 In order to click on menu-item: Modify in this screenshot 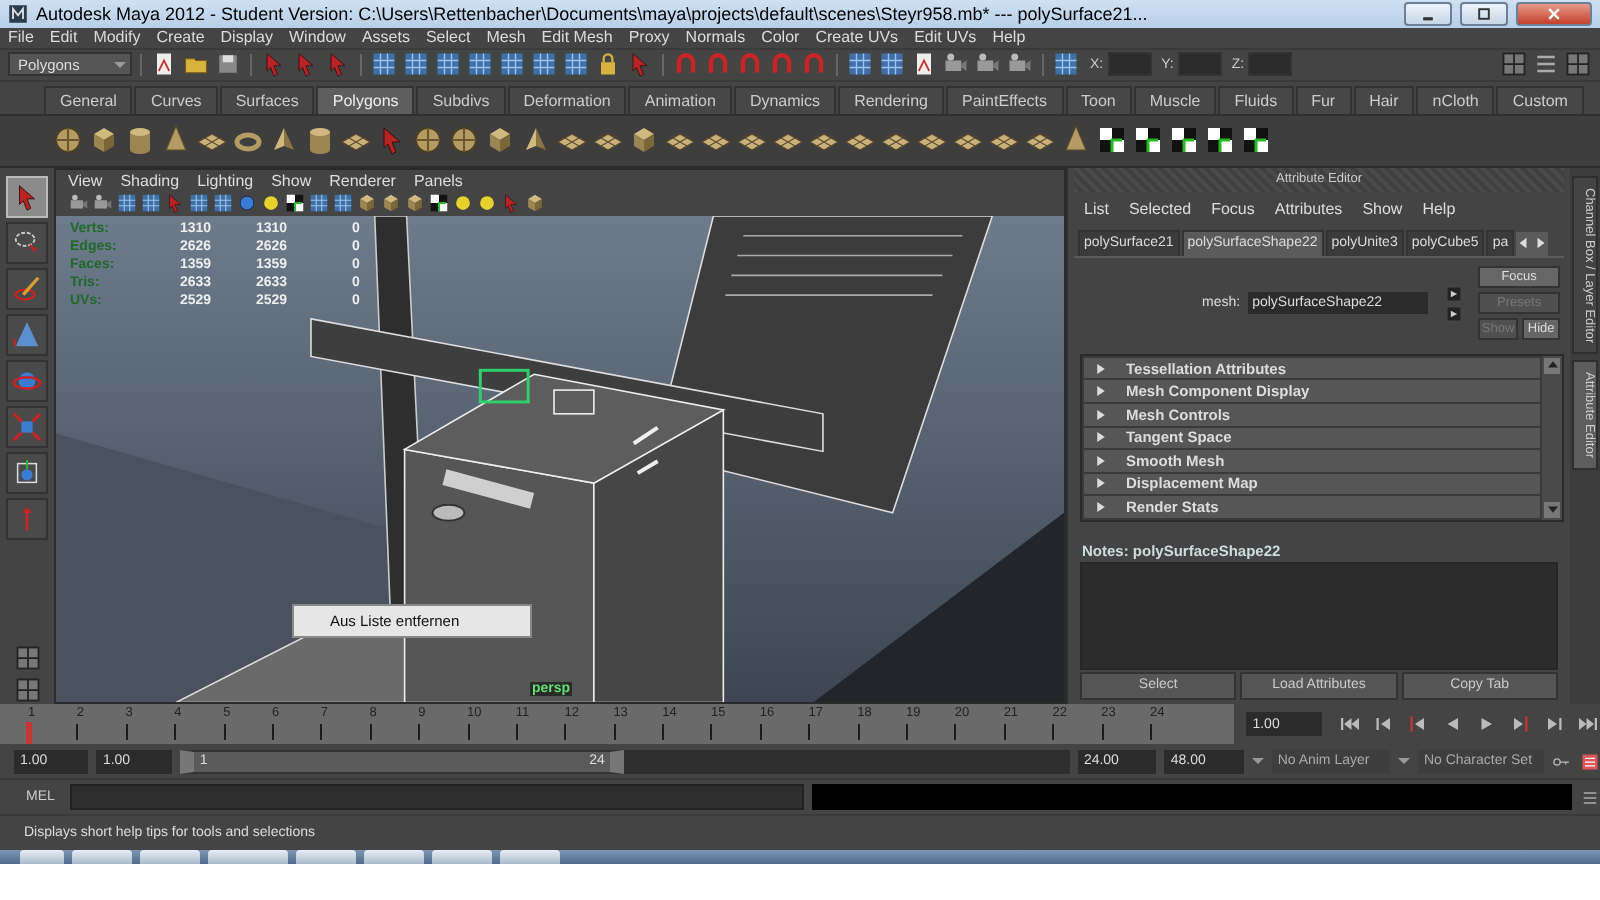, I will do `click(117, 37)`.